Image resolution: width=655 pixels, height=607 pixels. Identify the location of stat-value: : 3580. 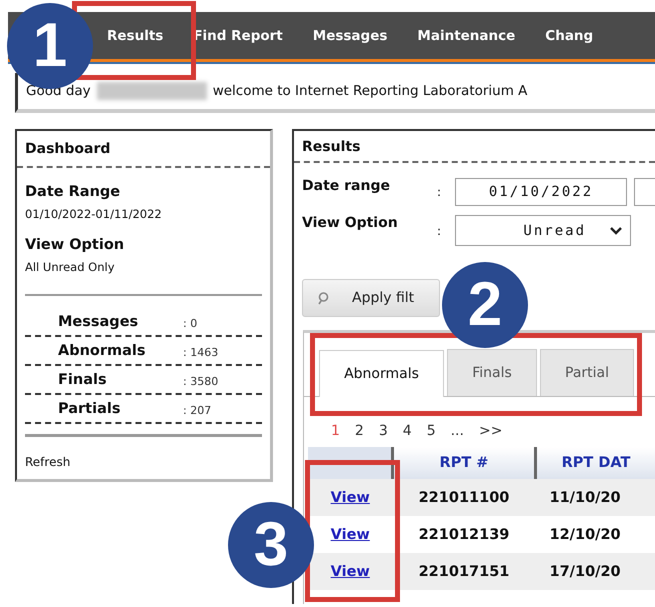
(201, 381).